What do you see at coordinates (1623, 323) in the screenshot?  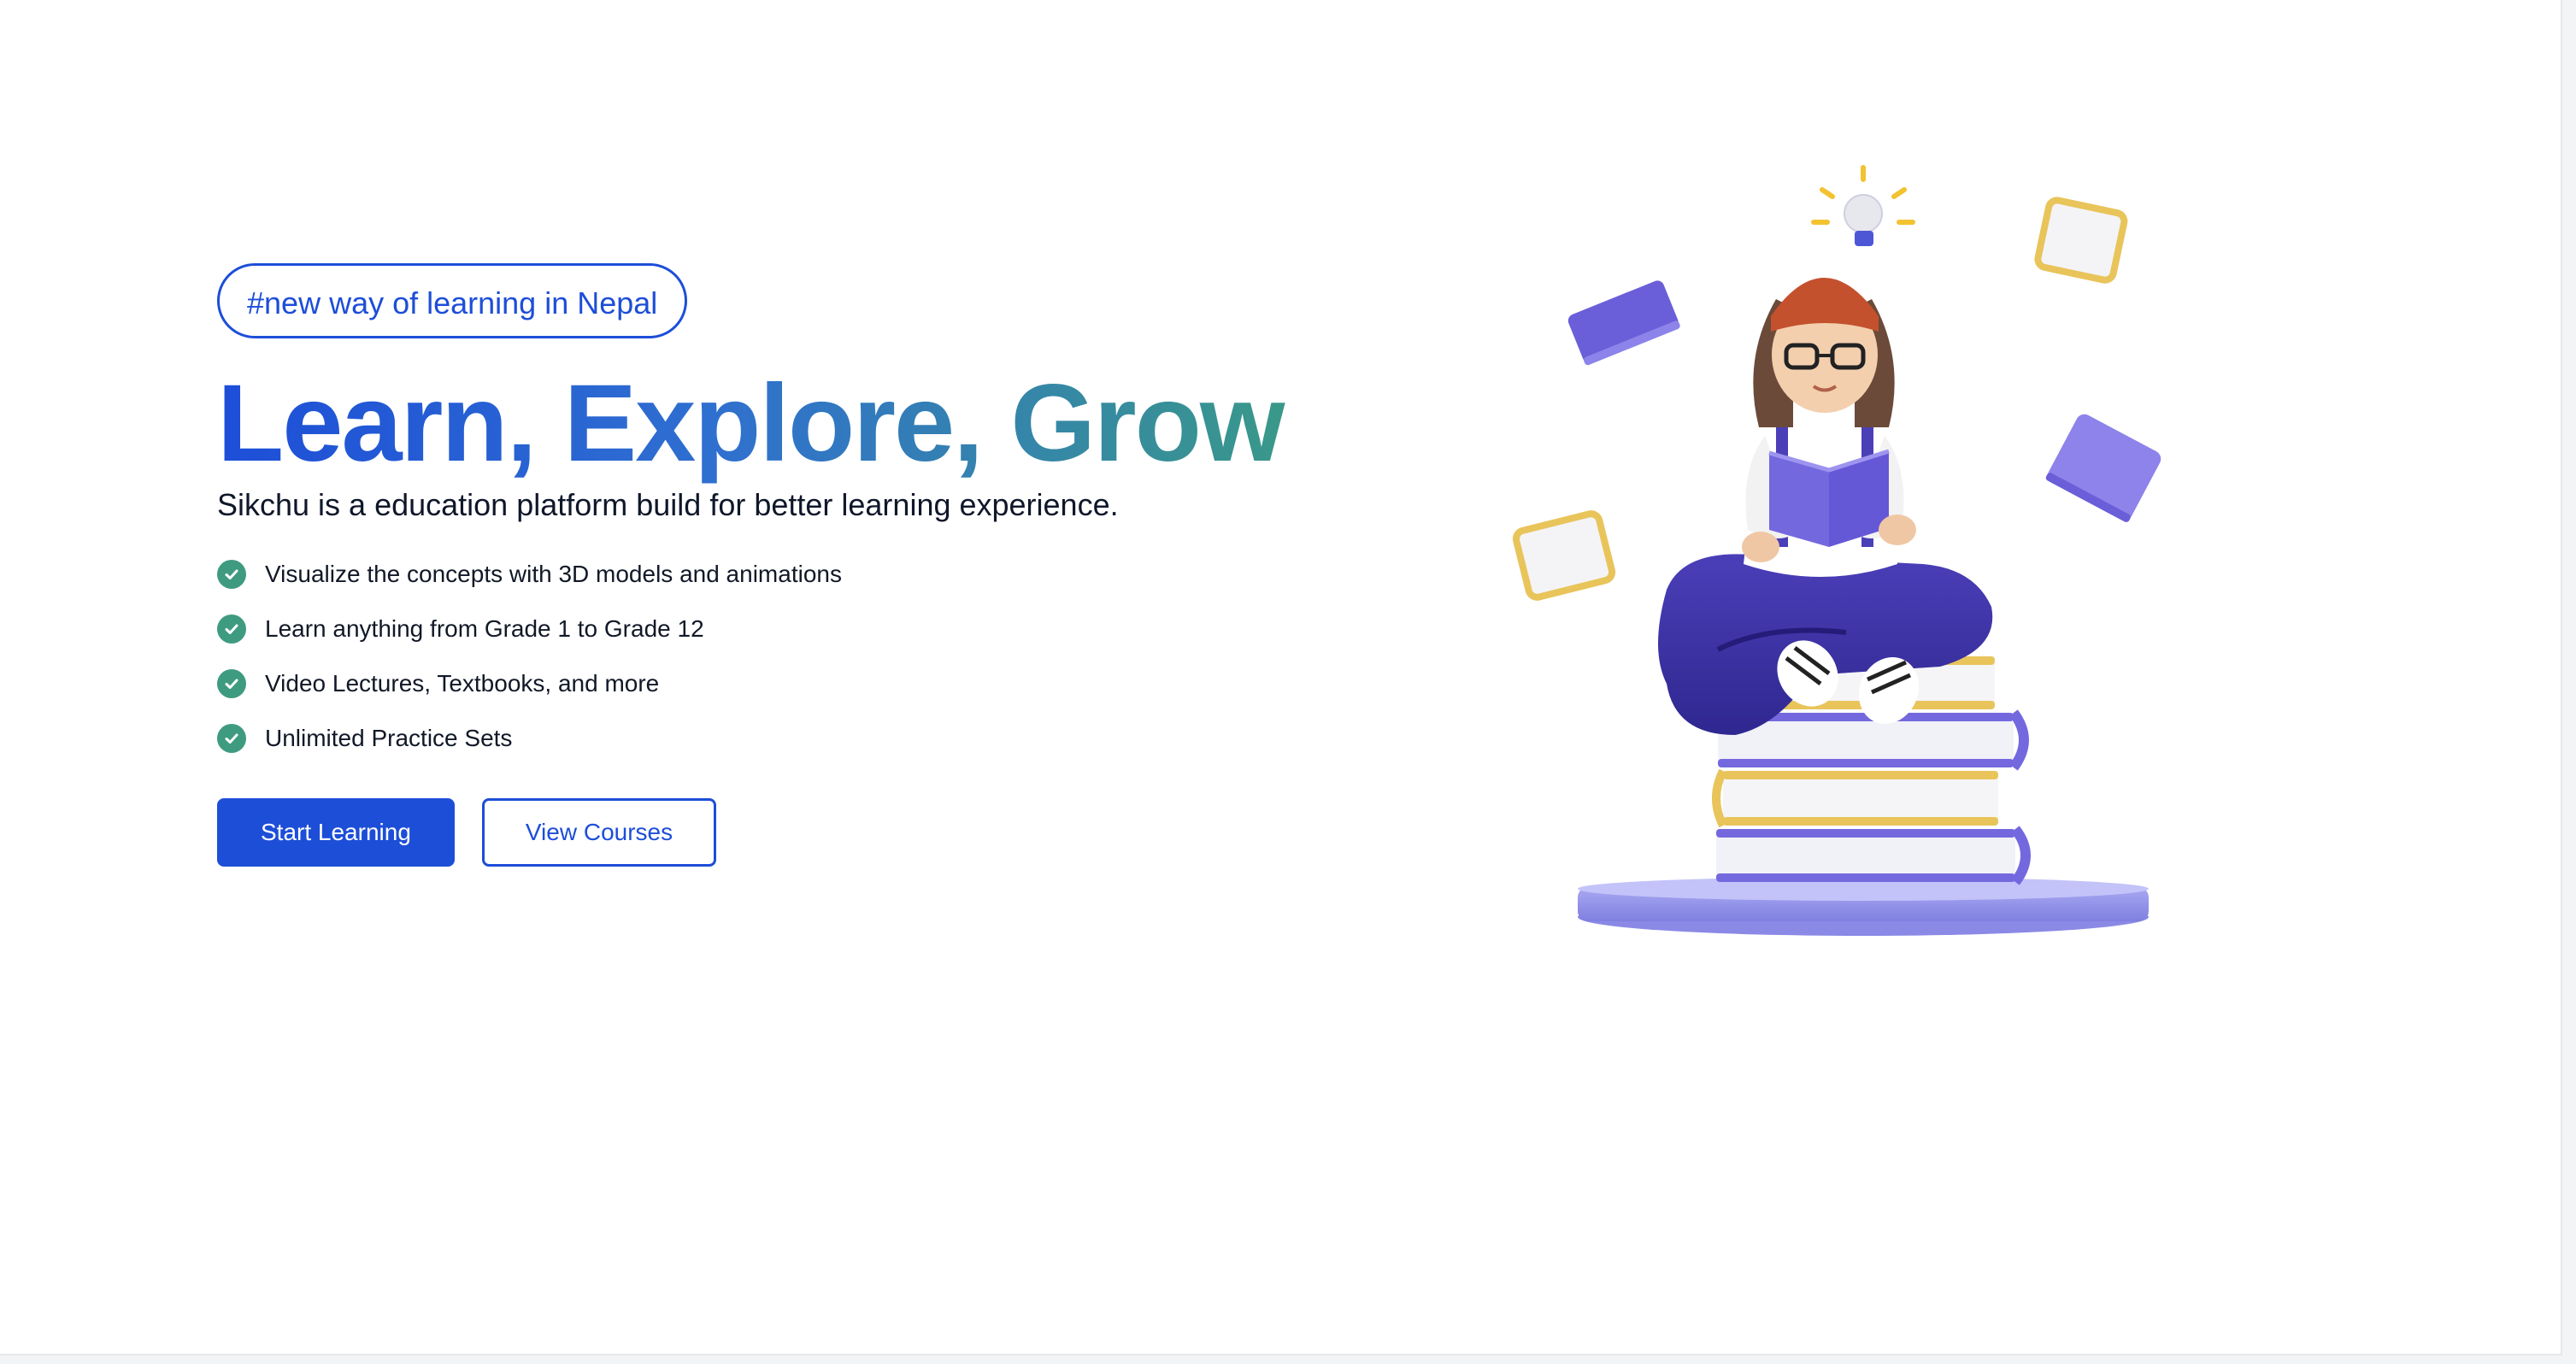 I see `floating-book-purple-left` at bounding box center [1623, 323].